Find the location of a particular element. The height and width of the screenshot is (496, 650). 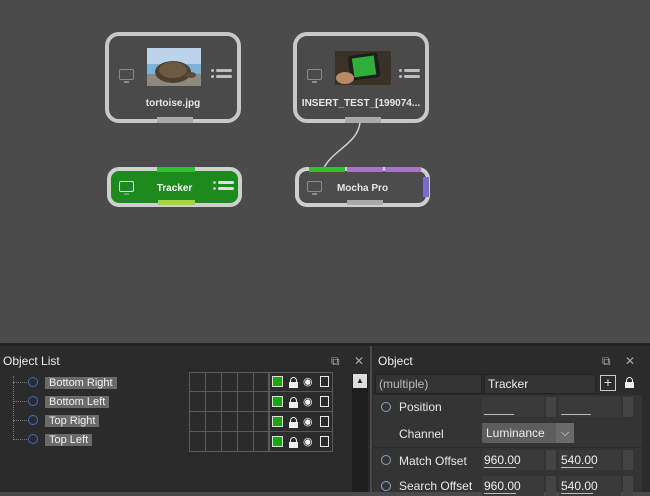

position-y-underline is located at coordinates (576, 414).